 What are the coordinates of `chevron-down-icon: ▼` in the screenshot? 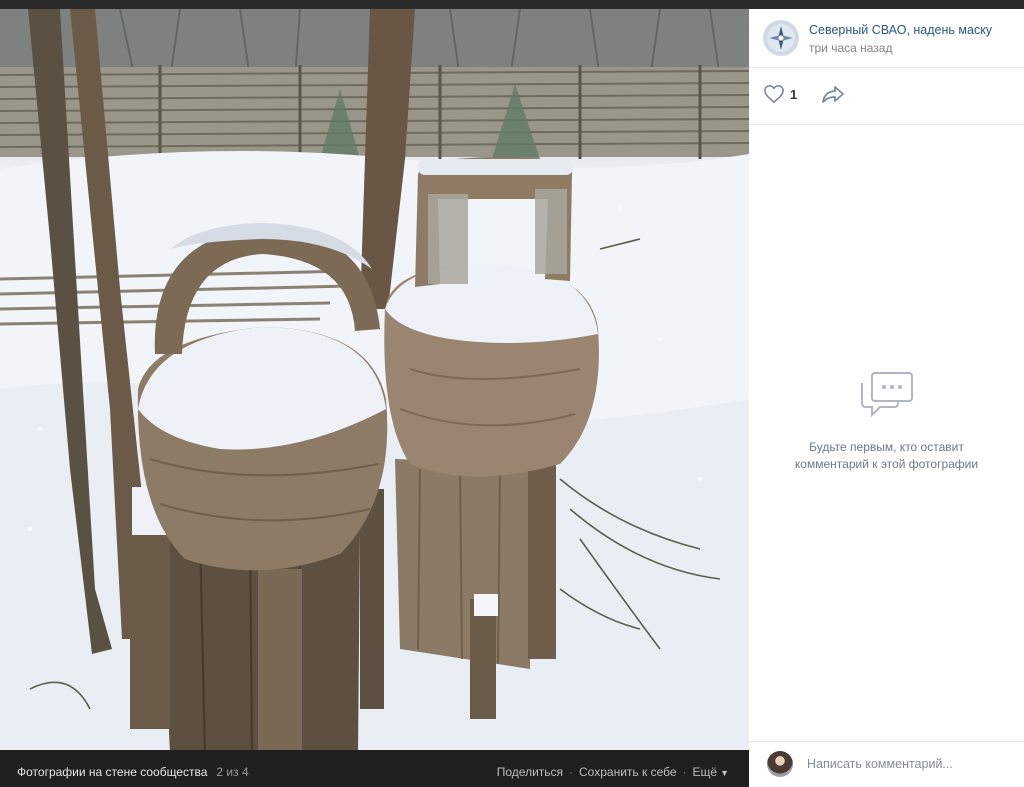 It's located at (724, 773).